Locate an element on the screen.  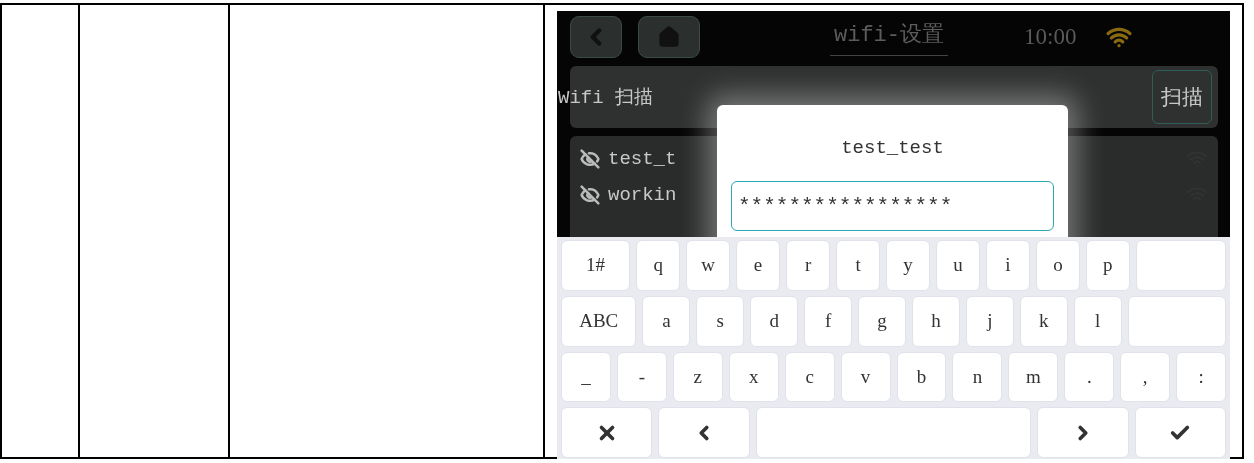
left-key is located at coordinates (704, 432).